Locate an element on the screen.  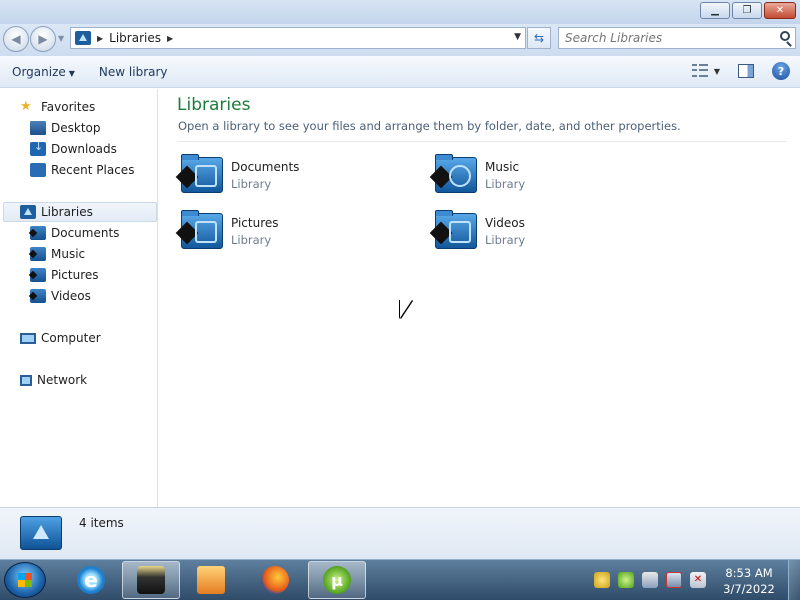
nav-music: Music is located at coordinates (57, 254).